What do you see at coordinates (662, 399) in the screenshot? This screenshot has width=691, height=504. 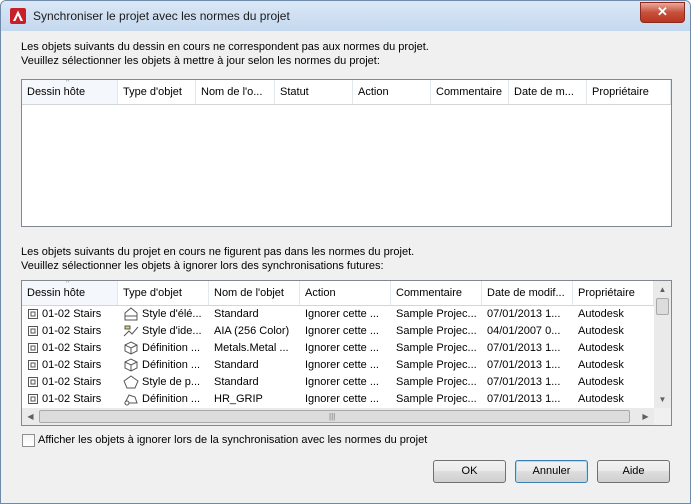 I see `scroll-down-icon: ▼` at bounding box center [662, 399].